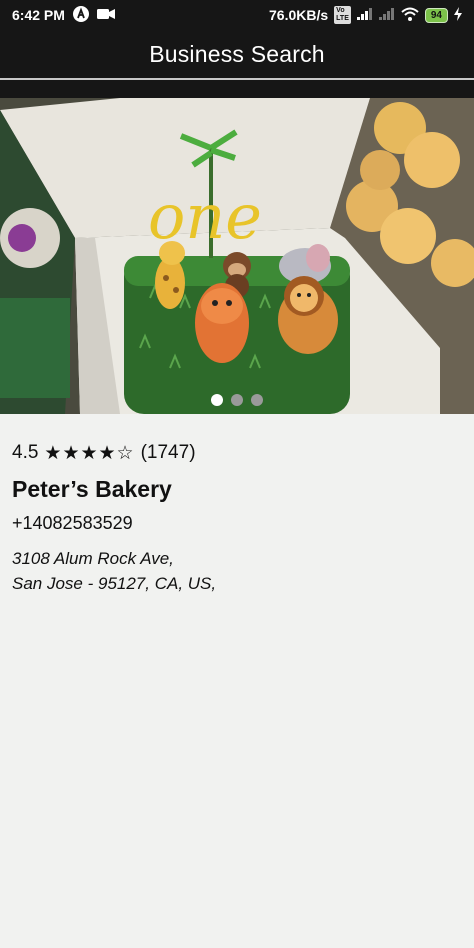 The image size is (474, 948). I want to click on signal-icon, so click(364, 15).